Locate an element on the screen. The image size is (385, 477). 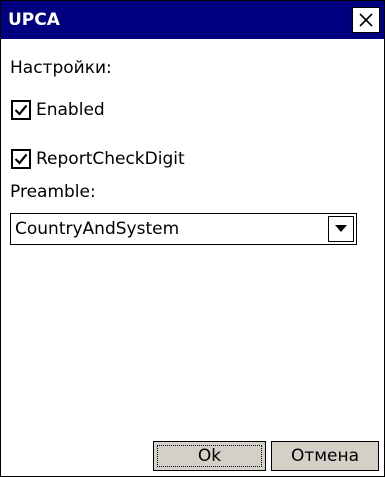
close-button is located at coordinates (366, 20).